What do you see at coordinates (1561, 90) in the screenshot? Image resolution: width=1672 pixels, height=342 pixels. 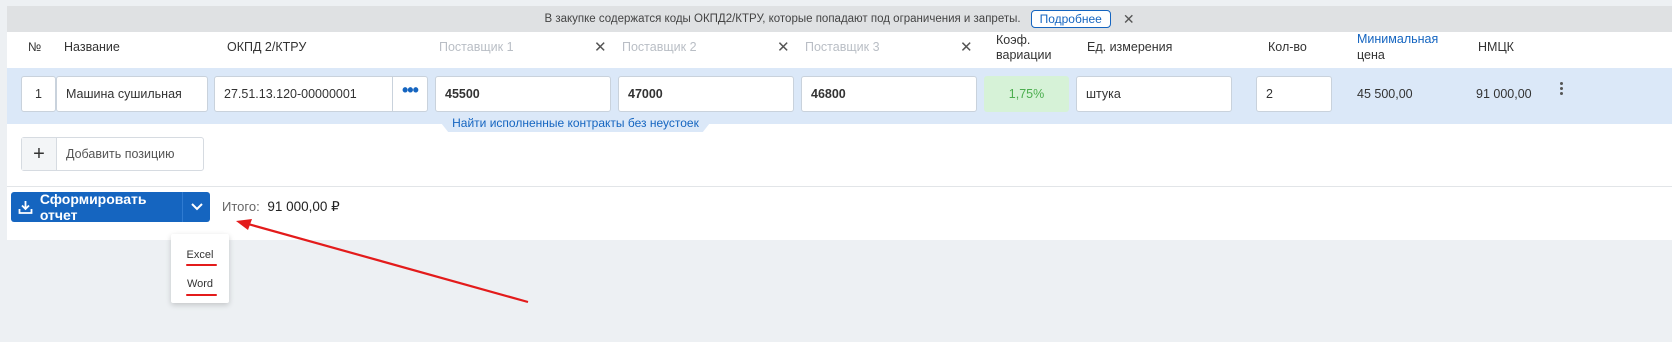 I see `row-more-icon` at bounding box center [1561, 90].